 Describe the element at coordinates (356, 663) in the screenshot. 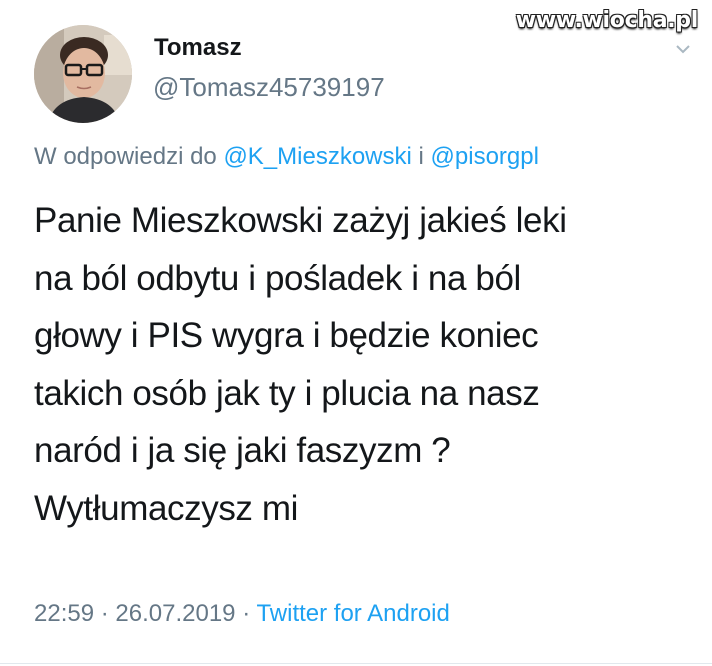

I see `divider` at that location.